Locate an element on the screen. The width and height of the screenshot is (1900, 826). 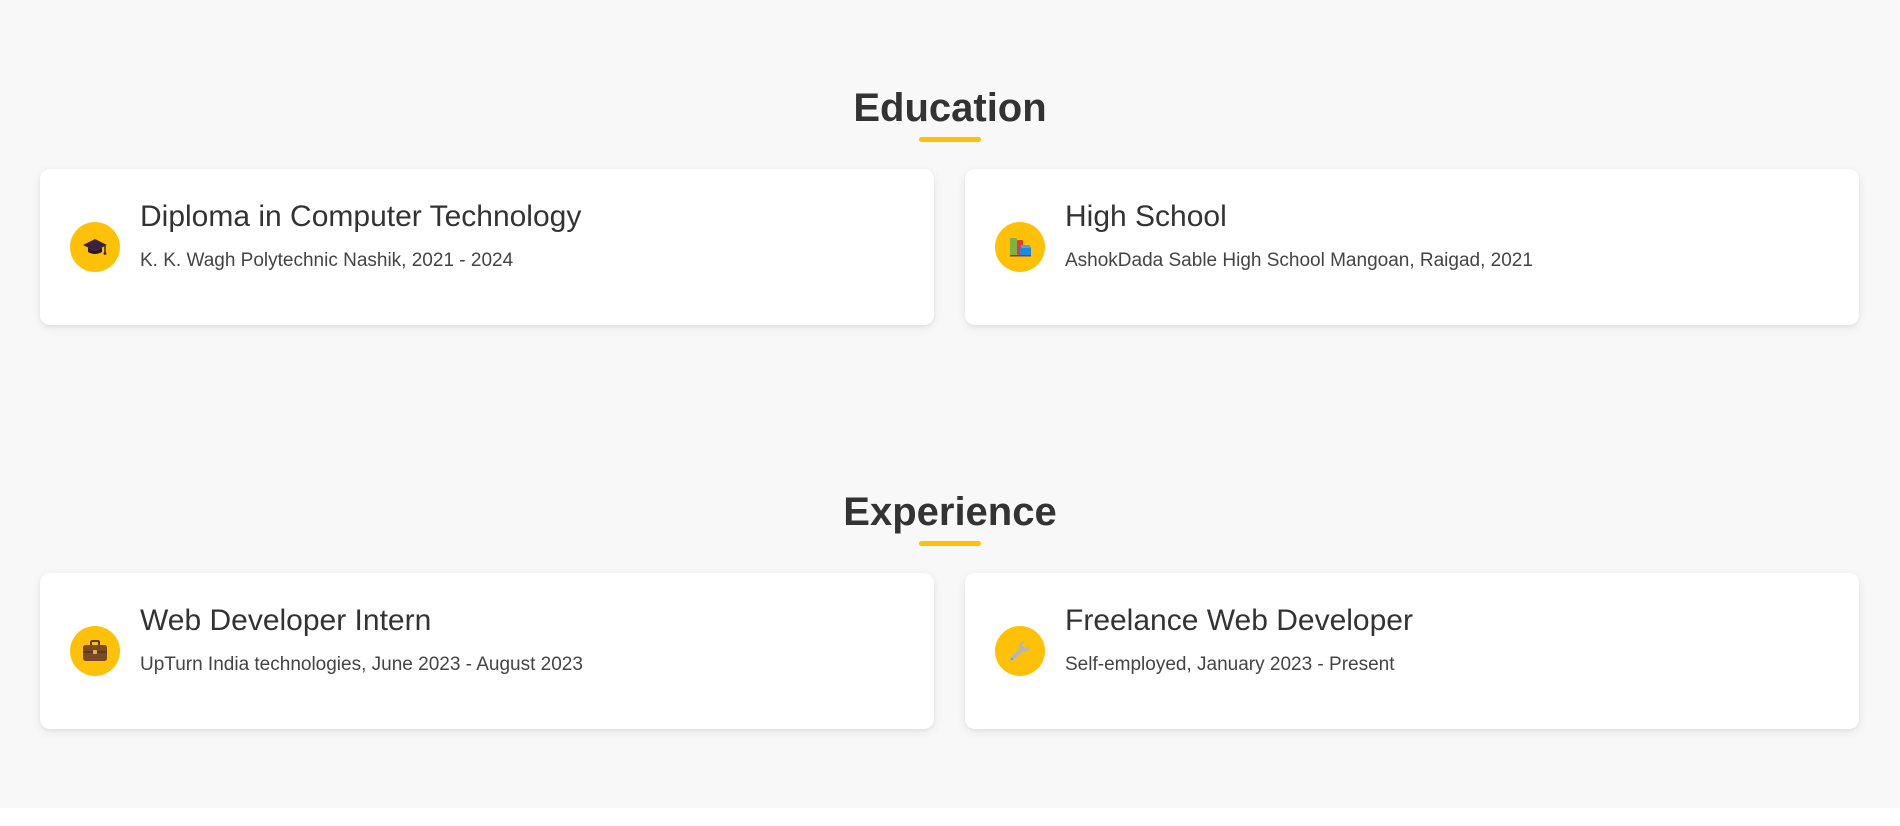
experience-heading-underline is located at coordinates (950, 543).